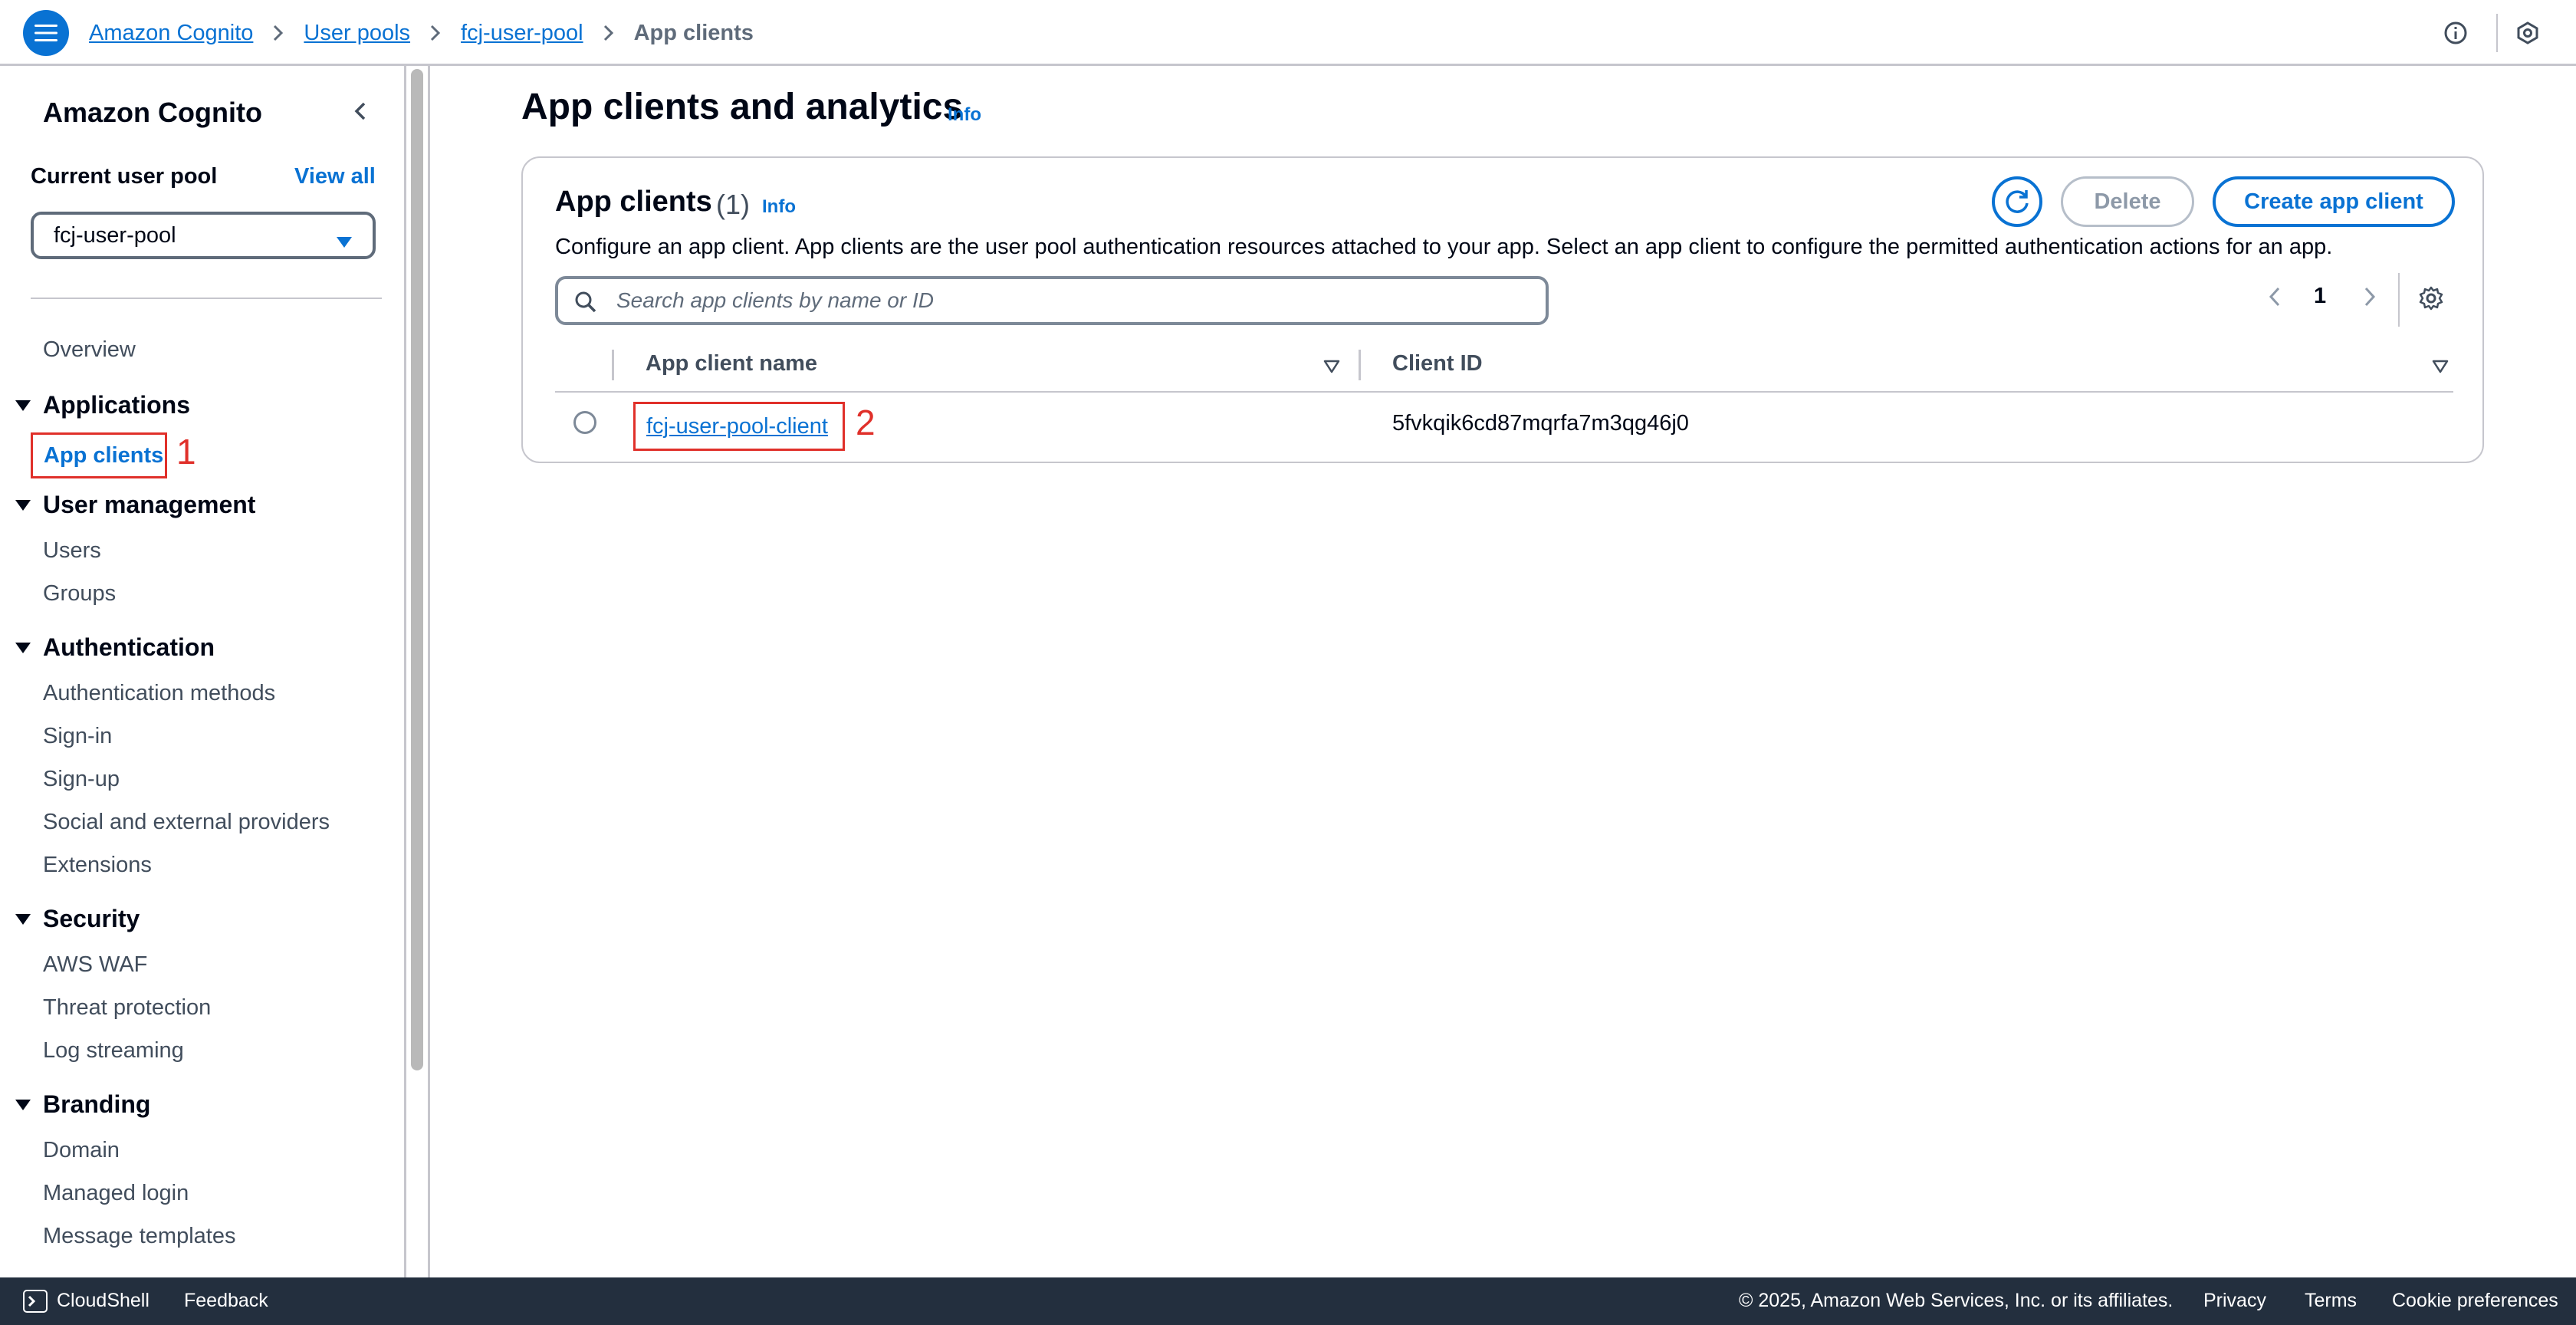  What do you see at coordinates (113, 1051) in the screenshot?
I see `sidebar-item-log-streaming: Log streaming` at bounding box center [113, 1051].